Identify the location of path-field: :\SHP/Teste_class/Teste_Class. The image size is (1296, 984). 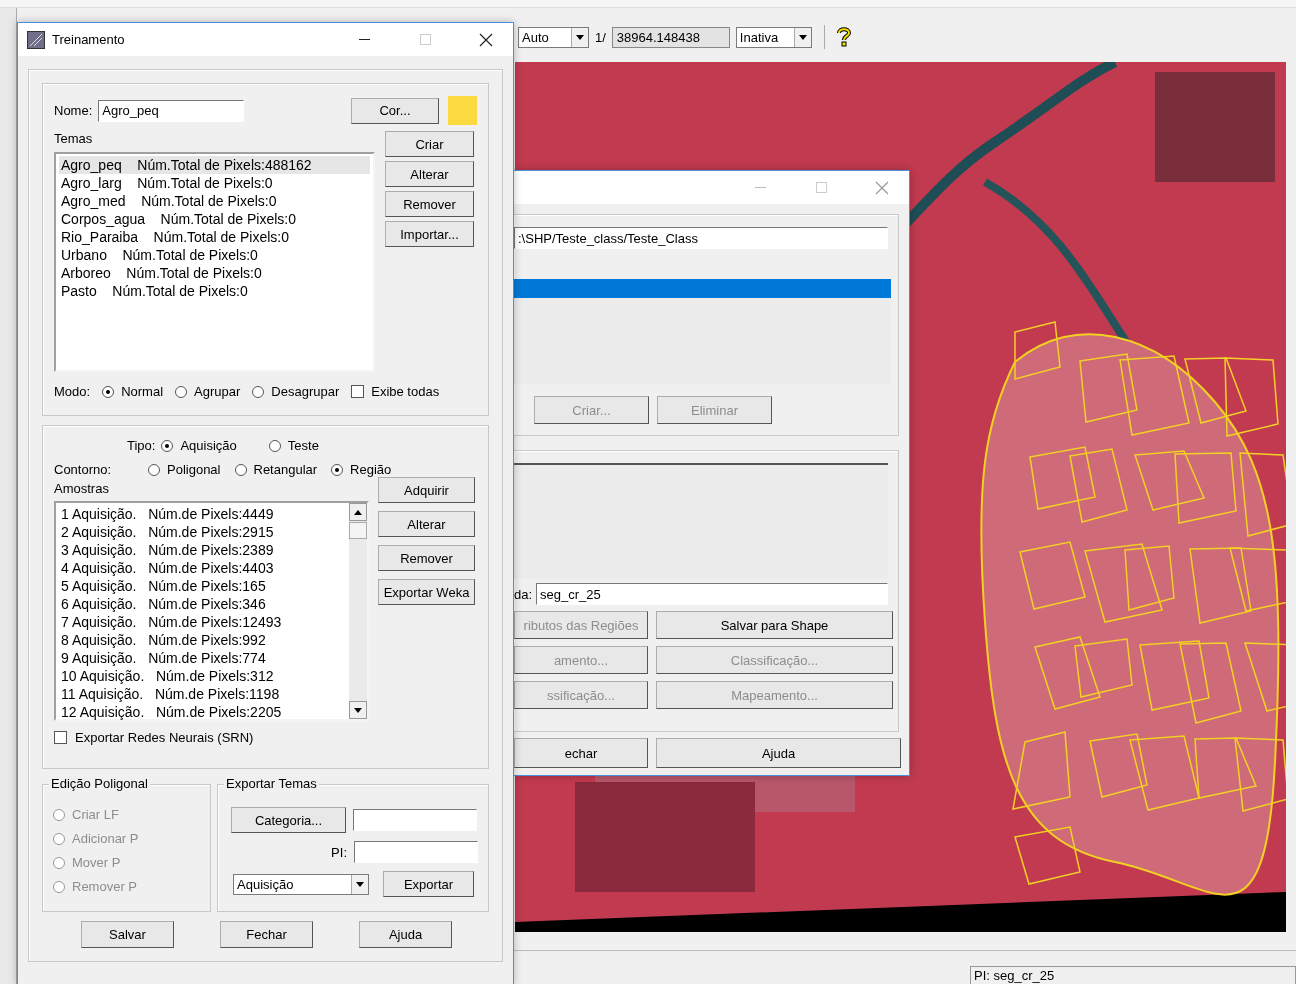
(701, 238).